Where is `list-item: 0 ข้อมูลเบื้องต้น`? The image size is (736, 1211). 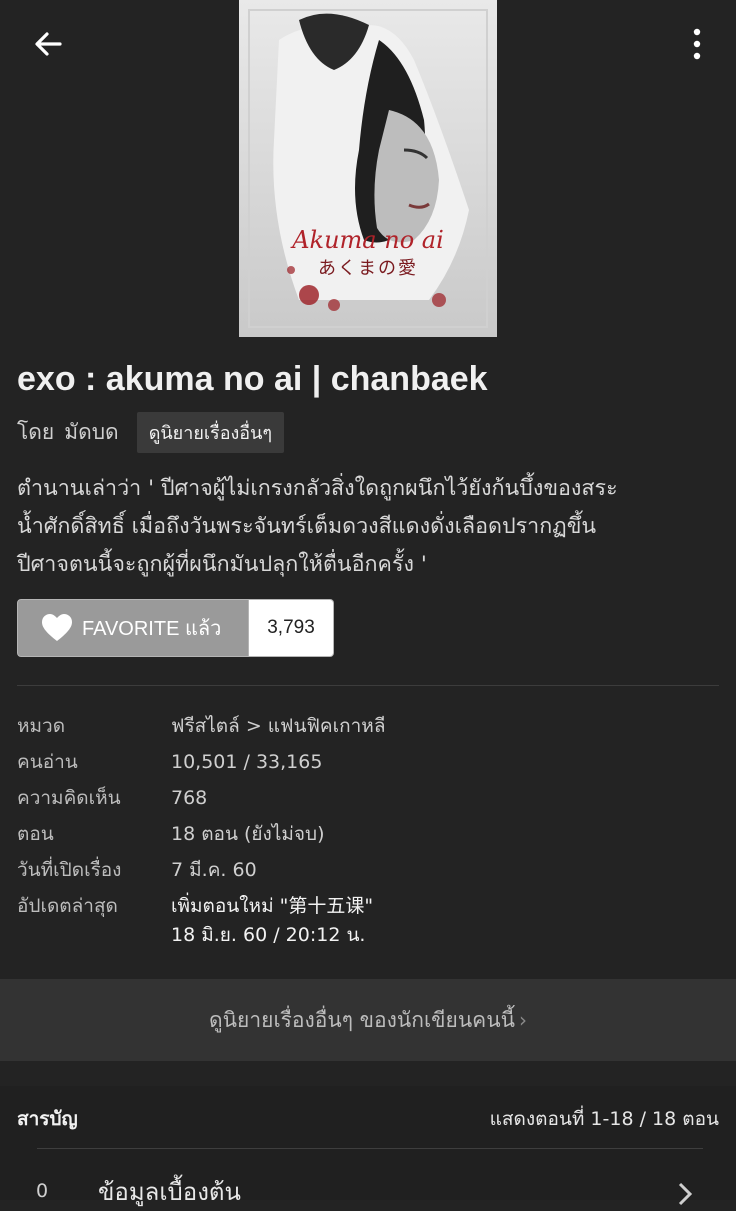 list-item: 0 ข้อมูลเบื้องต้น is located at coordinates (368, 1186).